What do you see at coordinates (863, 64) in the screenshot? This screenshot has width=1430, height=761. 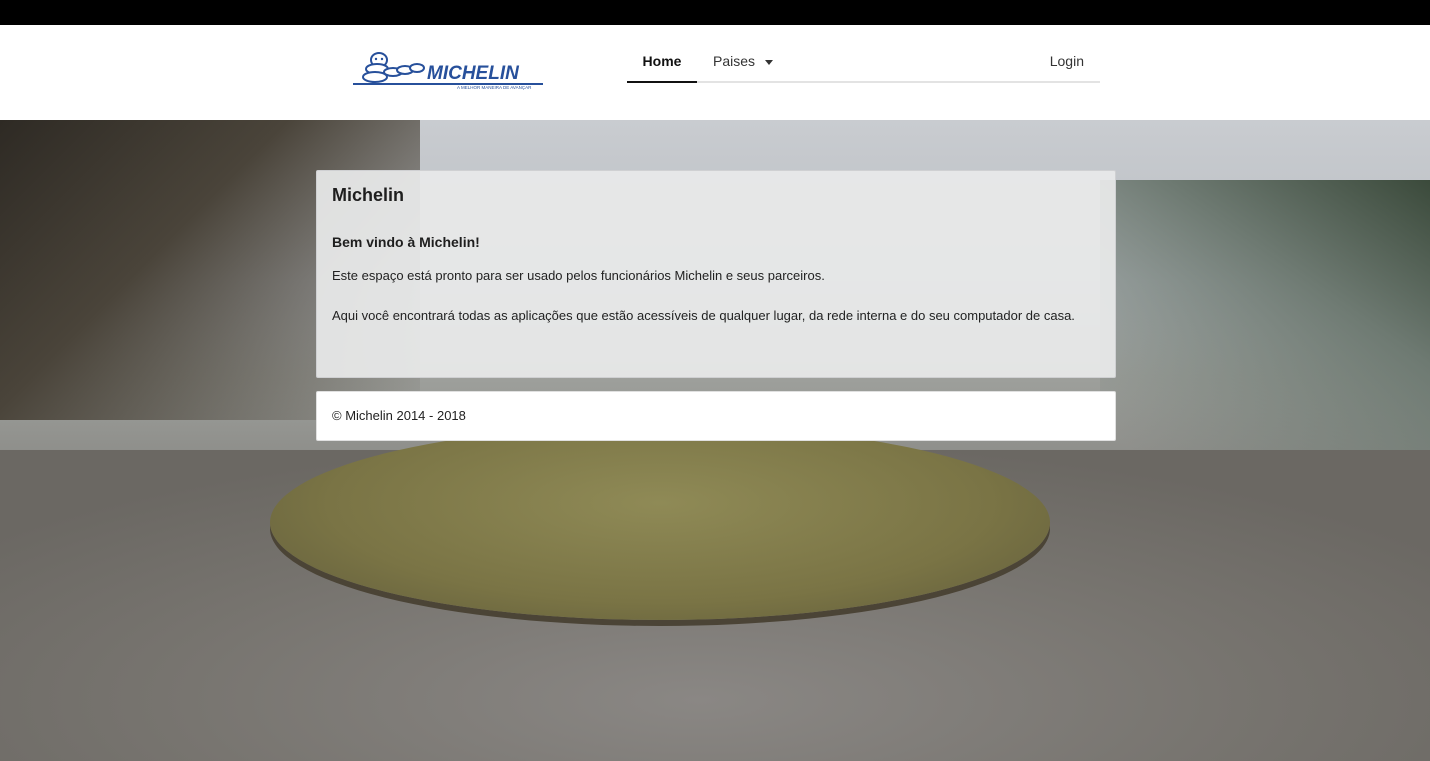 I see `main-nav: Home Paises Login` at bounding box center [863, 64].